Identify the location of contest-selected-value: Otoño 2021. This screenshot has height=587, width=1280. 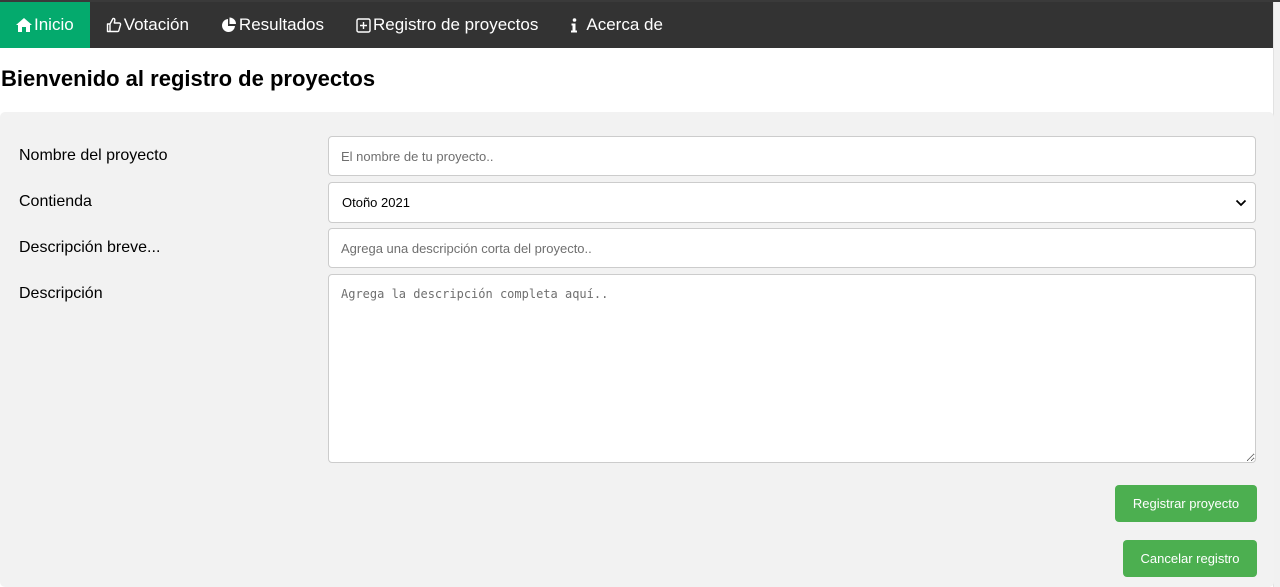
(376, 202).